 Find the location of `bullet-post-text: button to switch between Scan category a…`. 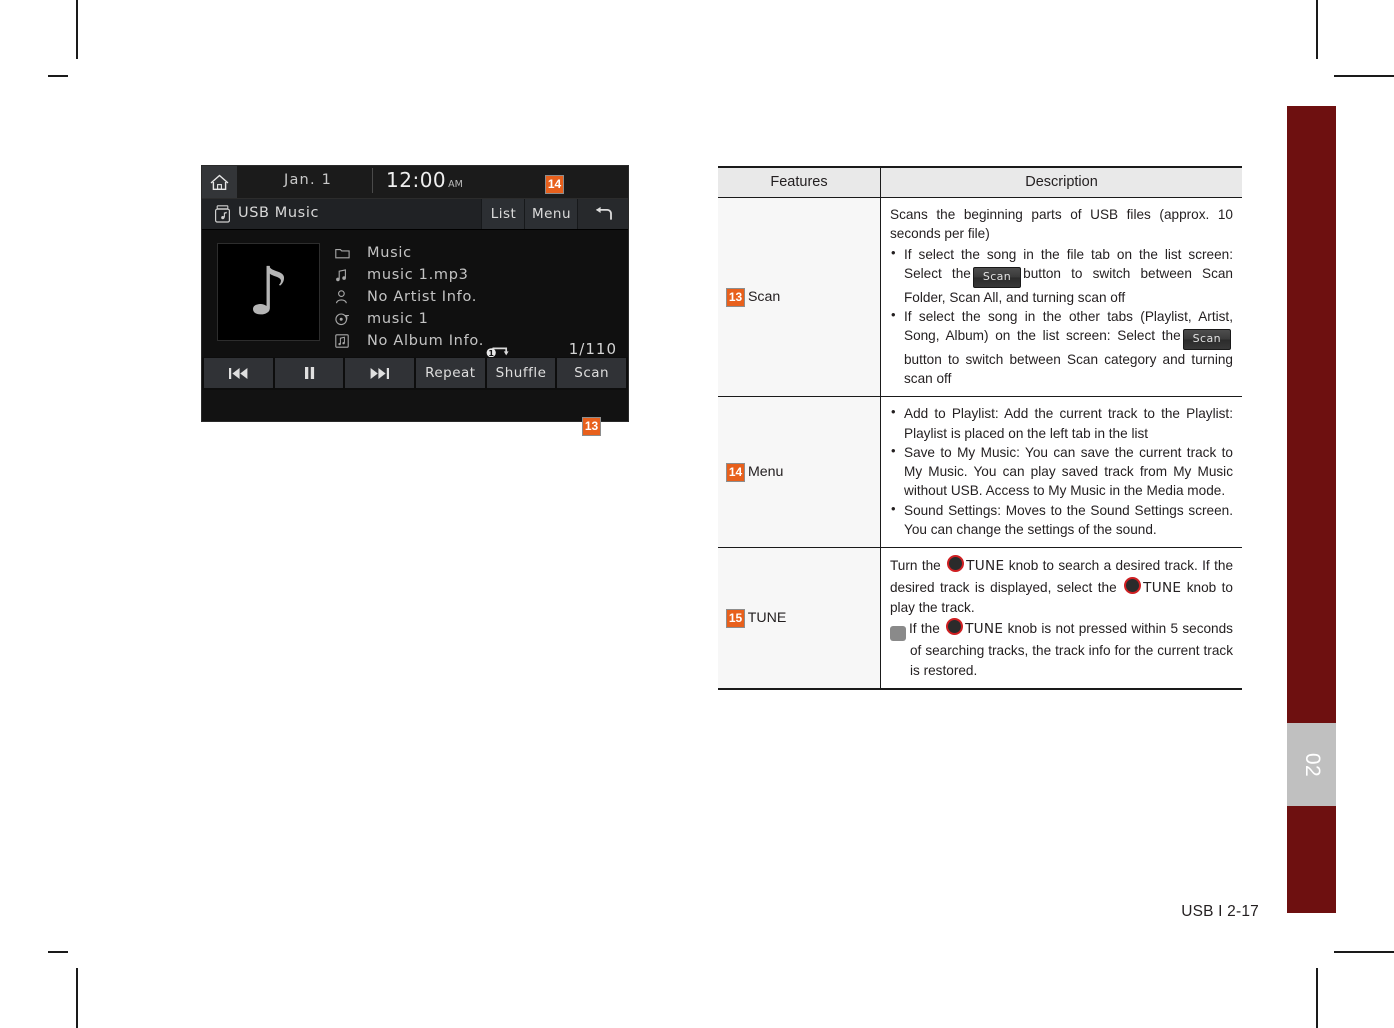

bullet-post-text: button to switch between Scan category a… is located at coordinates (1068, 368).